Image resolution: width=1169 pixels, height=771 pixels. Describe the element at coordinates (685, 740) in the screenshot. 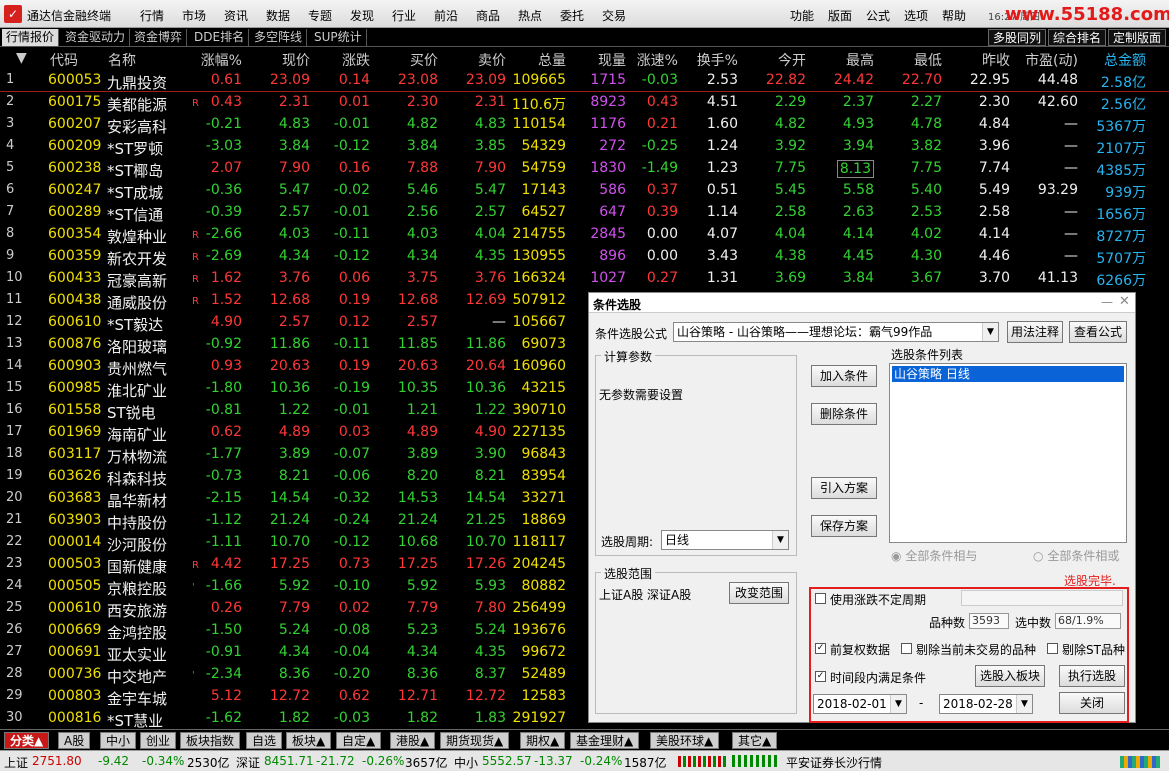

I see `category-tab: 美股环球▲` at that location.